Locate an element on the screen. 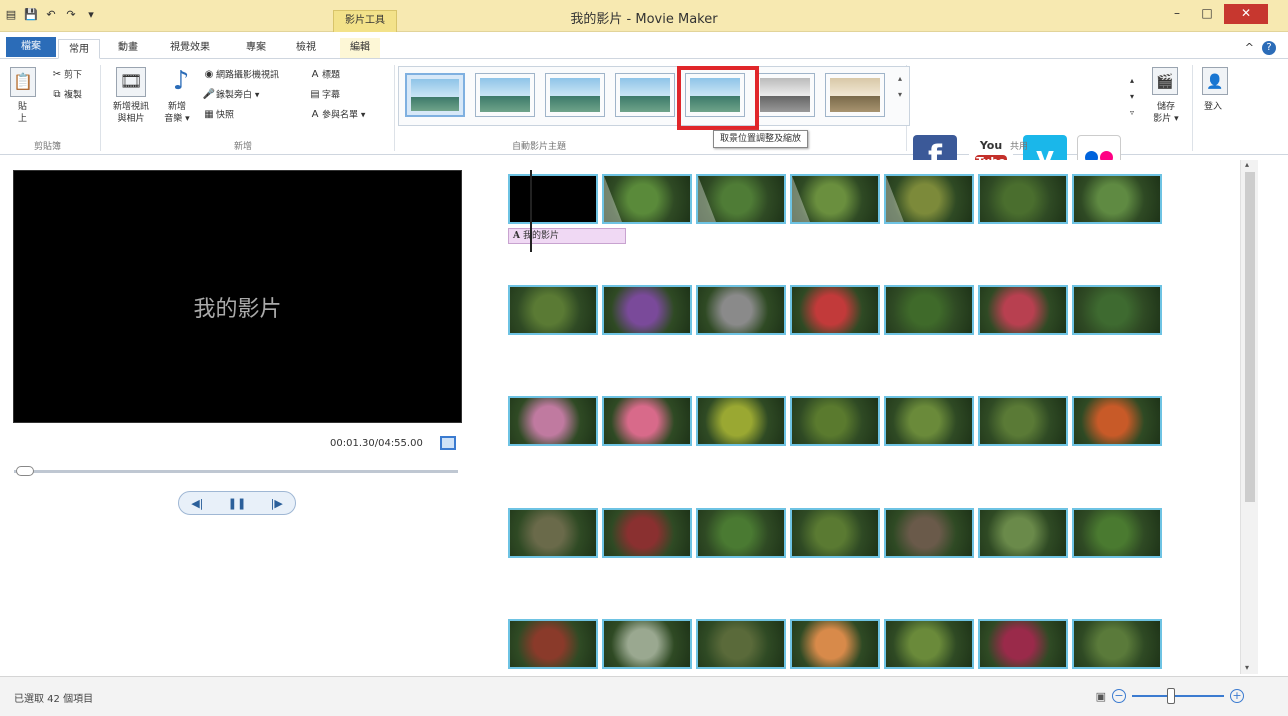  theme-black-white is located at coordinates (785, 95).